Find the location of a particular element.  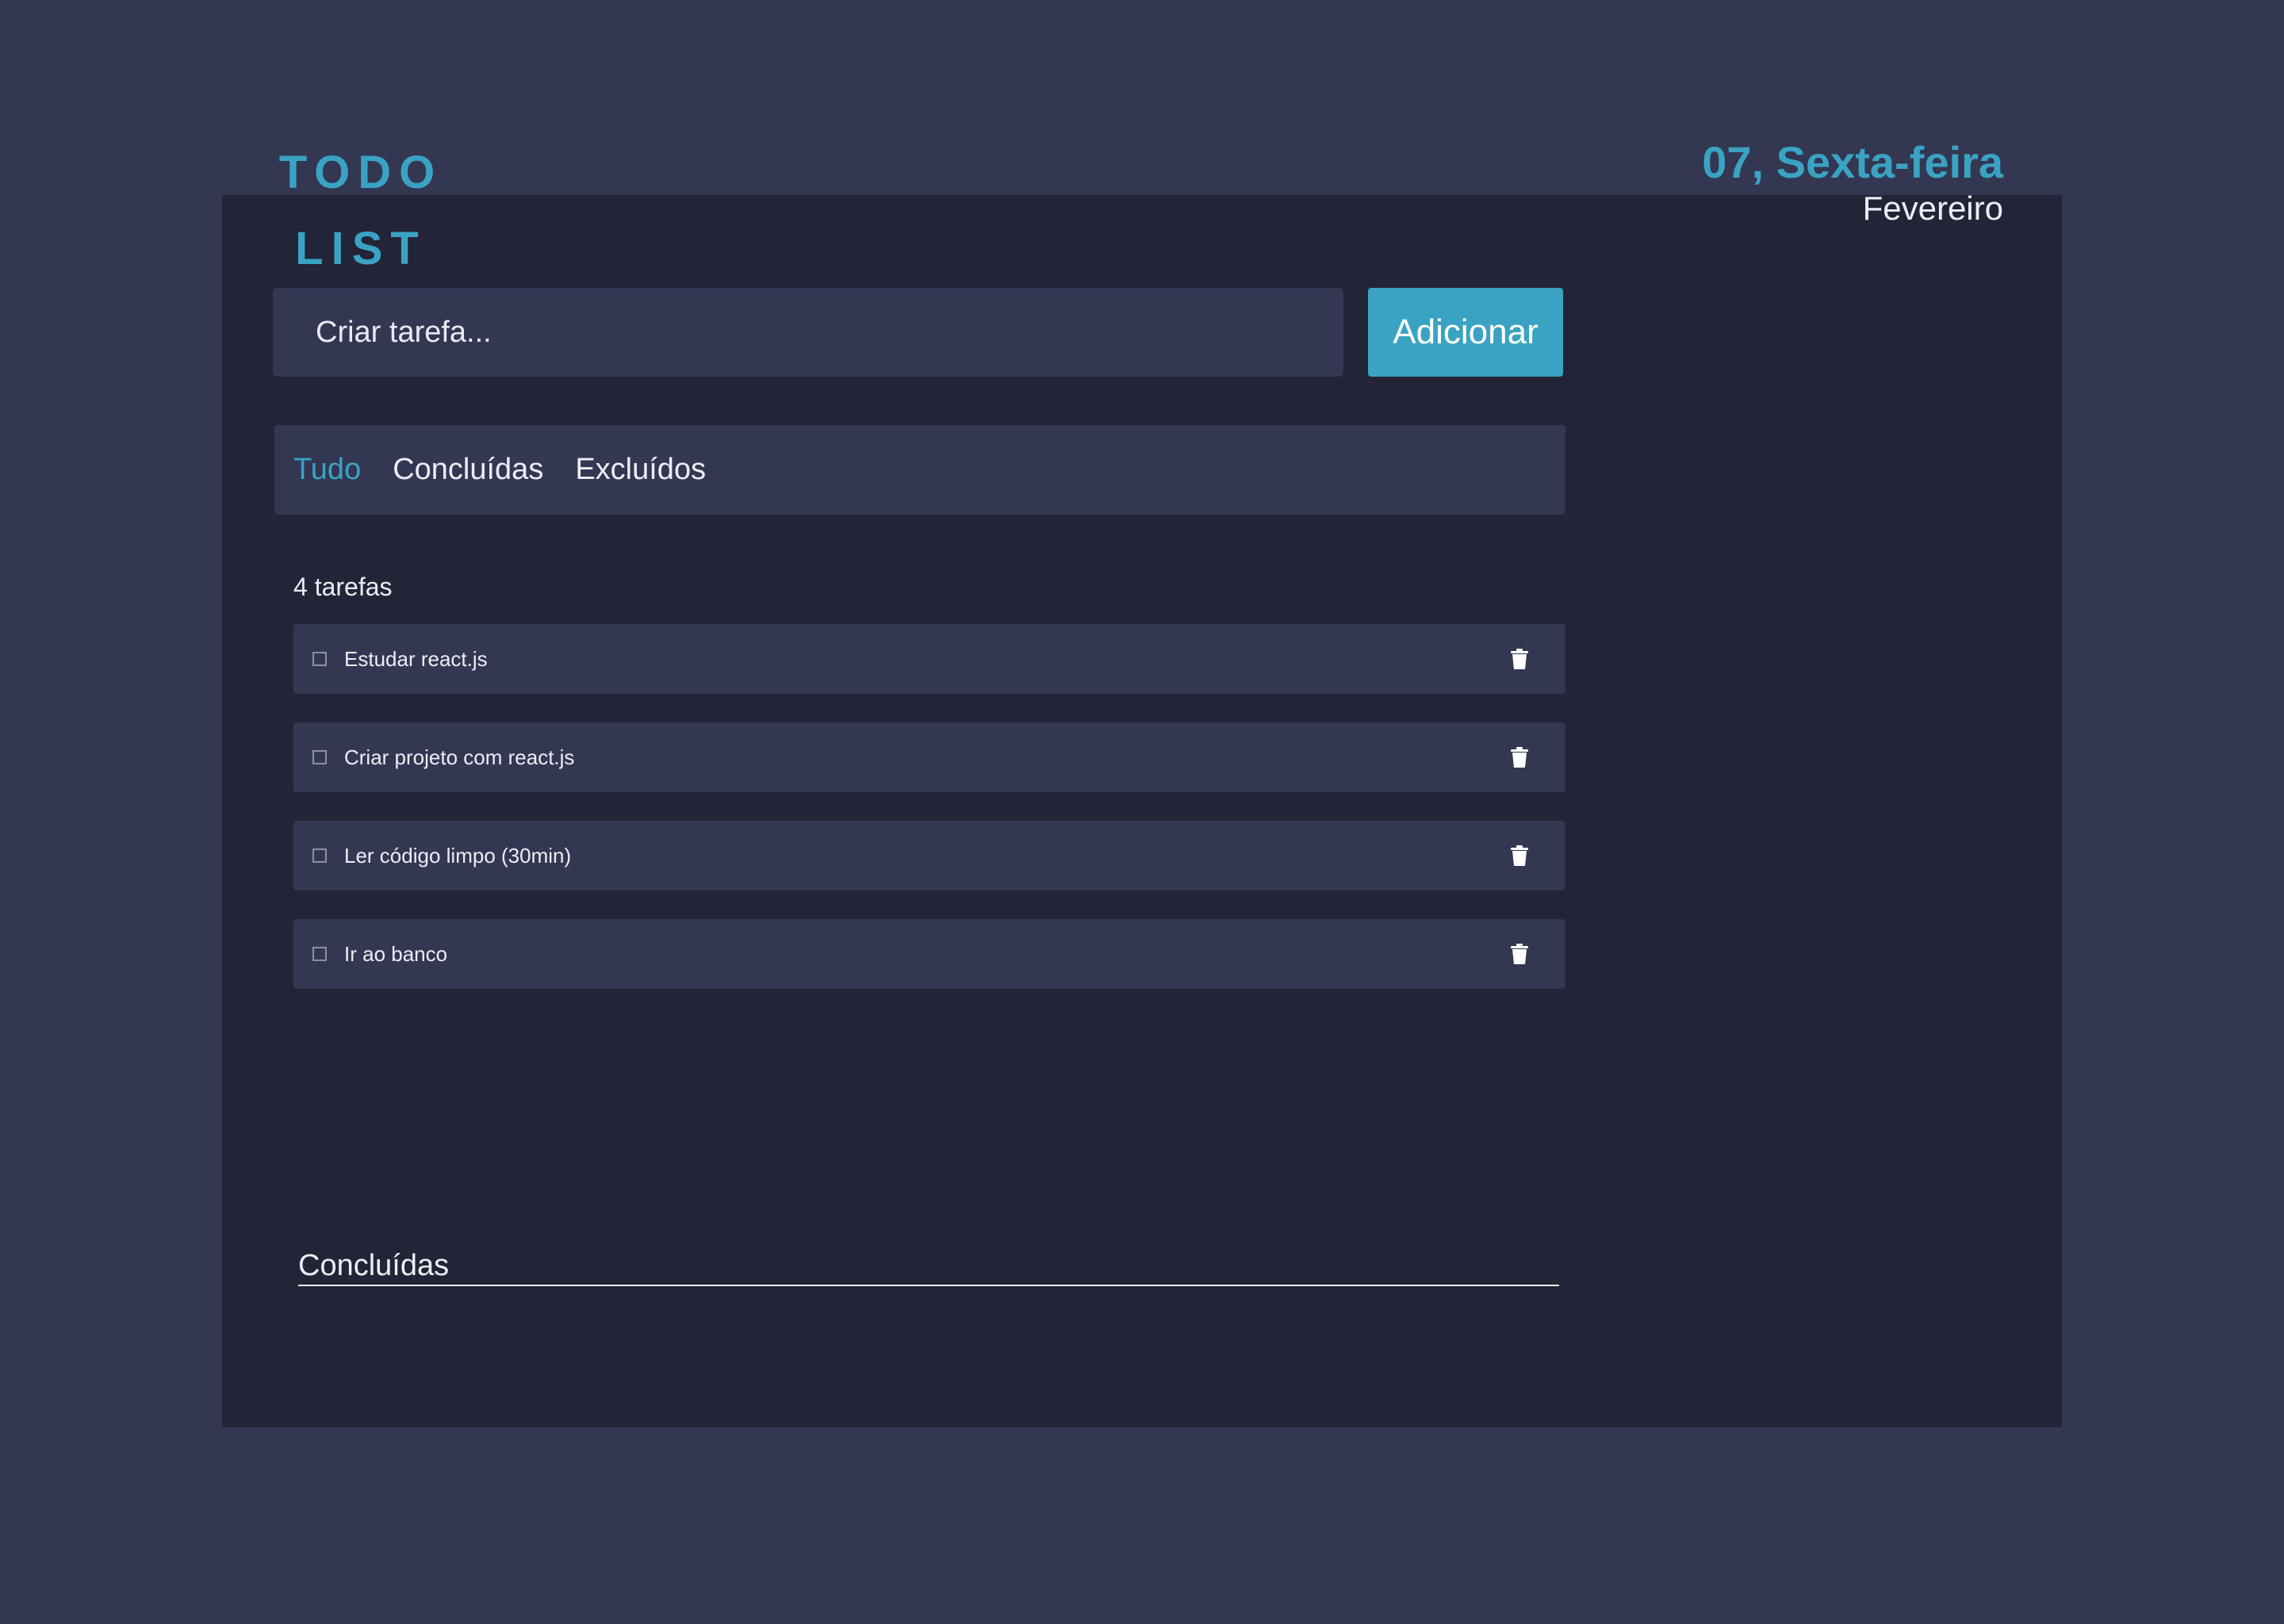

logo-line-2: LIST is located at coordinates (361, 249).